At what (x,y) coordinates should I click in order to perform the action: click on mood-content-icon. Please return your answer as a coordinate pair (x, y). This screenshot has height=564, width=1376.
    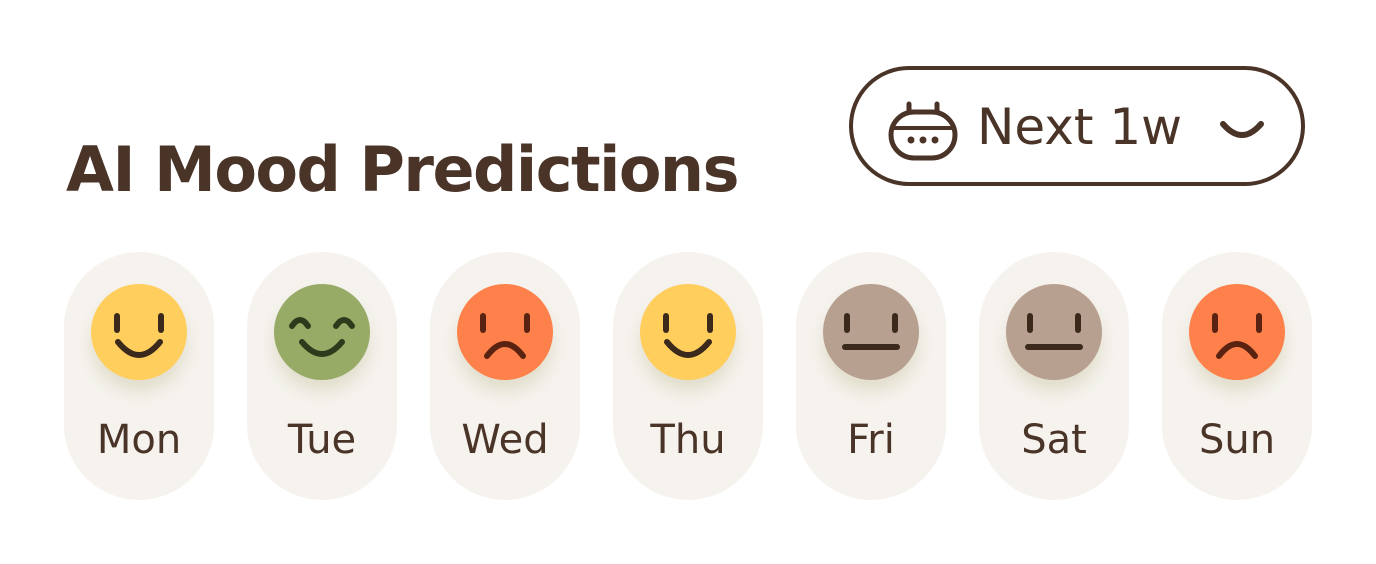
    Looking at the image, I should click on (322, 332).